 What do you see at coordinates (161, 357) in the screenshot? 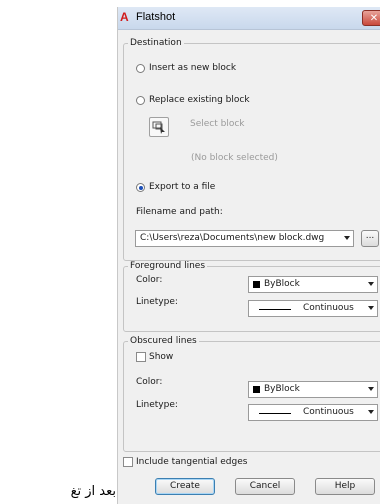
I see `show-label: Show` at bounding box center [161, 357].